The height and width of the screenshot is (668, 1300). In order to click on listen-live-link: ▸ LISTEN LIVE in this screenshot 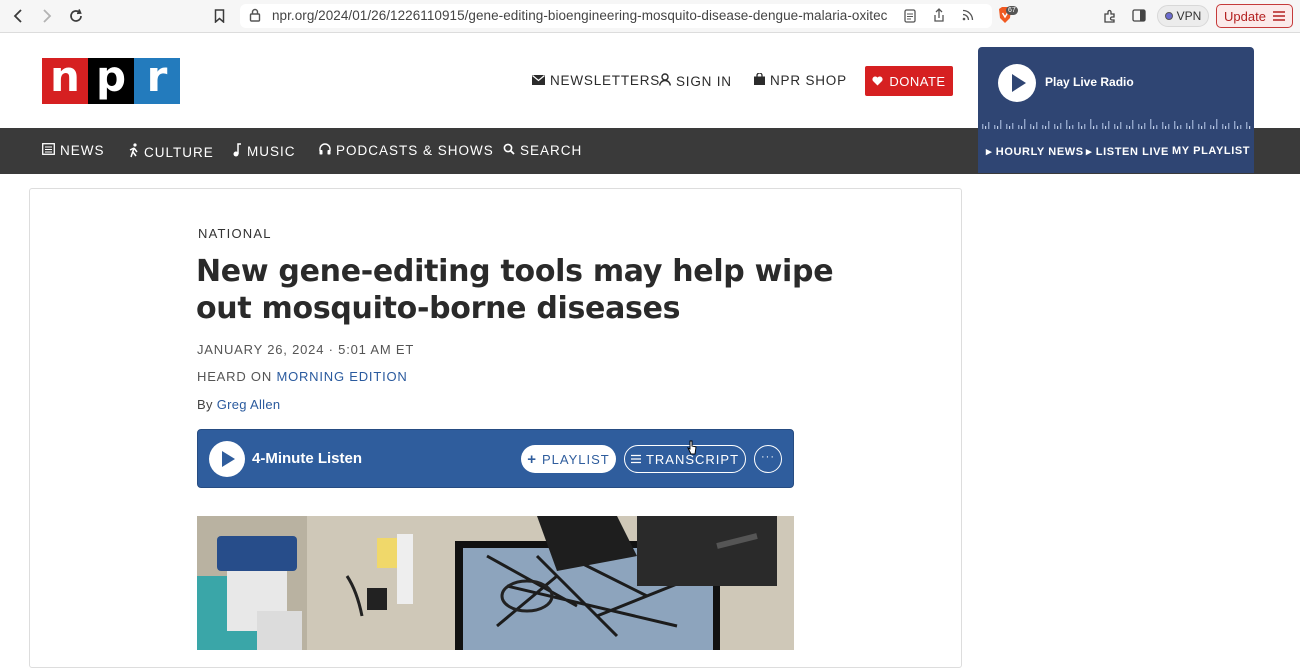, I will do `click(1127, 151)`.